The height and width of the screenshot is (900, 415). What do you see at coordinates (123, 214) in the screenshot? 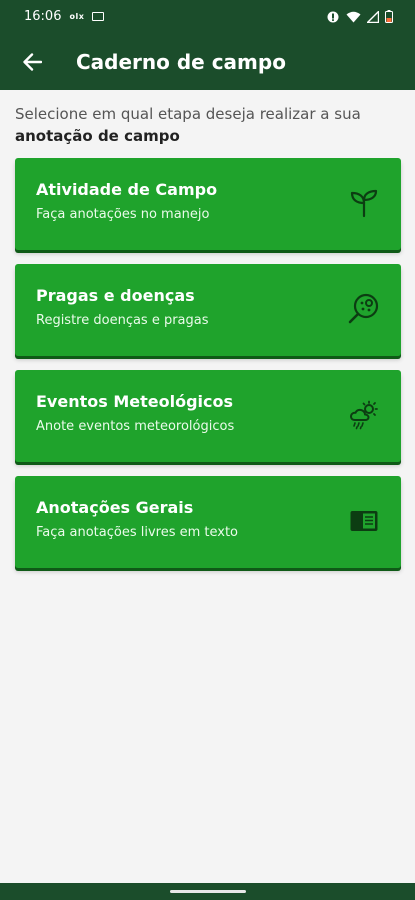
I see `card-subtitle: Faça anotações no manejo` at bounding box center [123, 214].